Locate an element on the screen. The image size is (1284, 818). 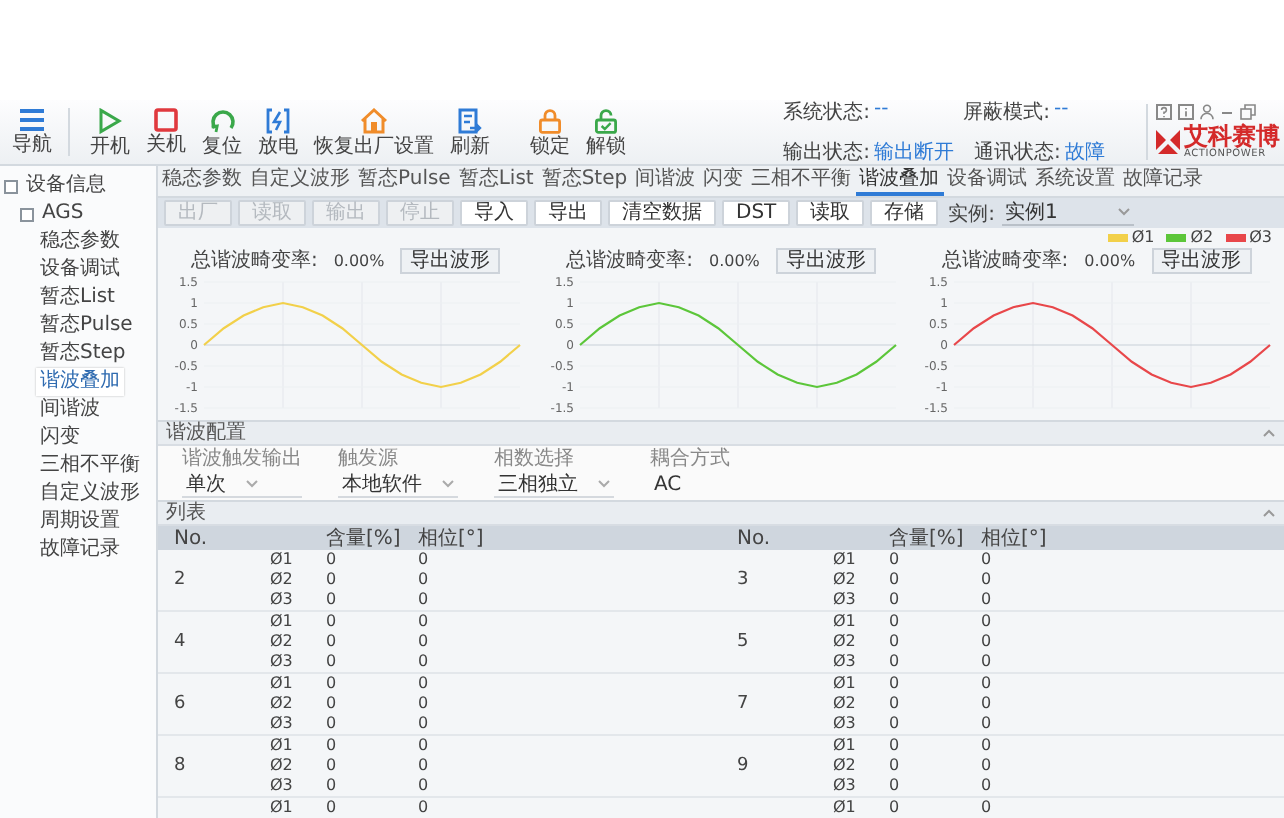
tab: 闪变 is located at coordinates (723, 181).